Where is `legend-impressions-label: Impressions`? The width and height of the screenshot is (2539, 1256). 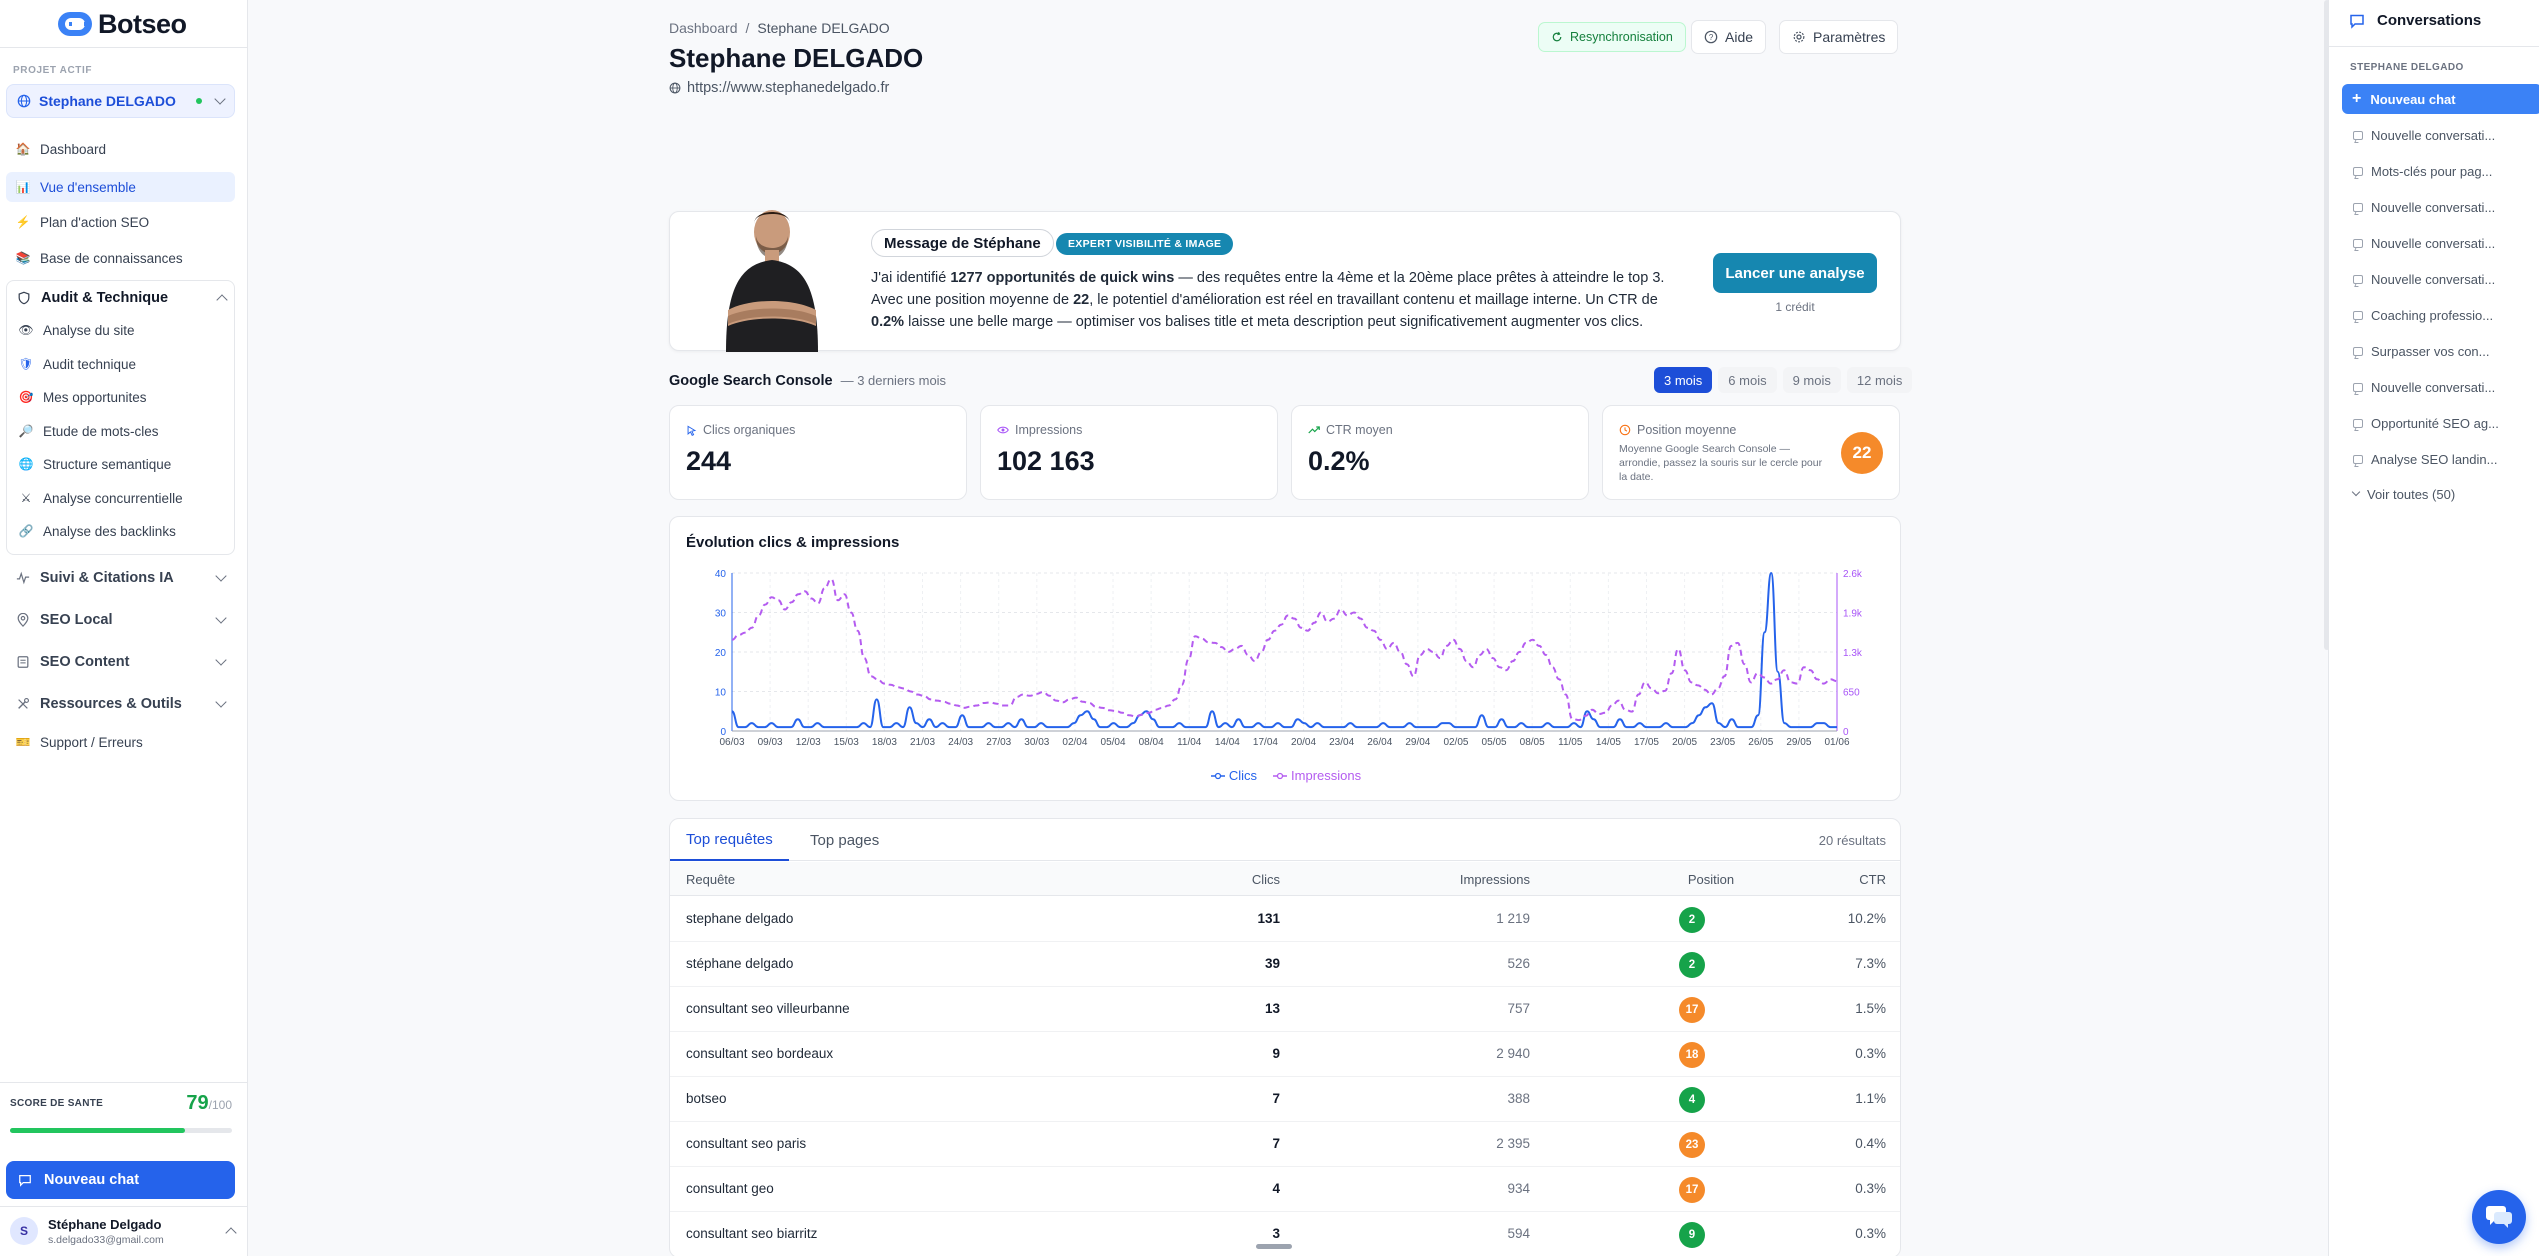
legend-impressions-label: Impressions is located at coordinates (1326, 775).